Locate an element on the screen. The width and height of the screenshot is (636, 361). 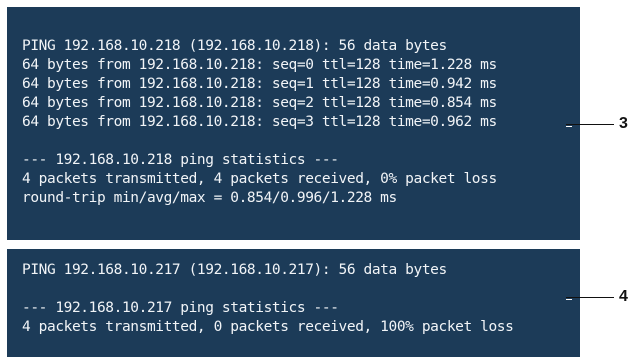
callout-number-4: 4 is located at coordinates (623, 296).